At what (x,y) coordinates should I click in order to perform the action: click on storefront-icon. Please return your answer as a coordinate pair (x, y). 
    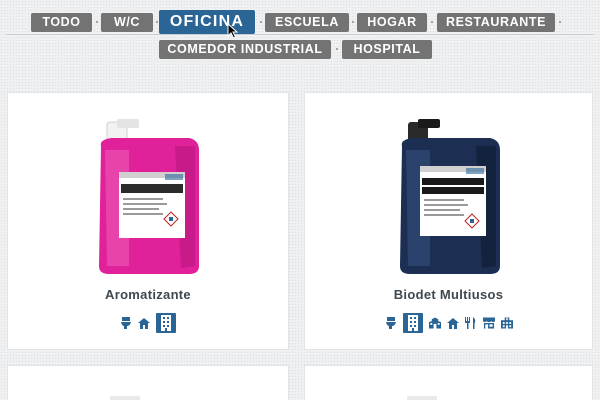
    Looking at the image, I should click on (488, 323).